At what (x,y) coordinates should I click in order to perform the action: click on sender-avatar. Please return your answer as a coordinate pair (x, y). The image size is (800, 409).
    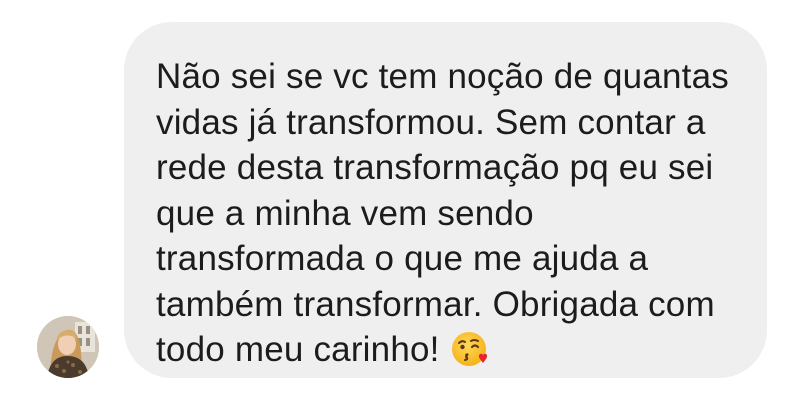
    Looking at the image, I should click on (68, 347).